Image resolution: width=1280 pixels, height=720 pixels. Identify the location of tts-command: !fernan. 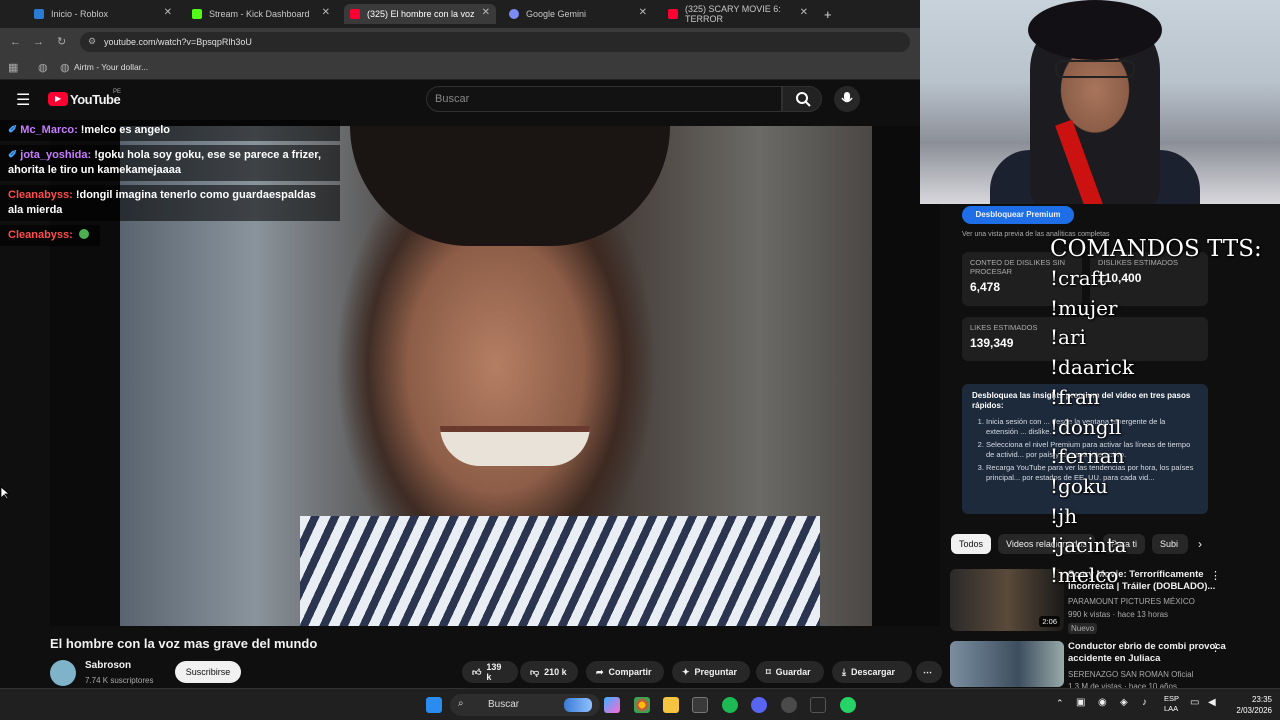
(1087, 456).